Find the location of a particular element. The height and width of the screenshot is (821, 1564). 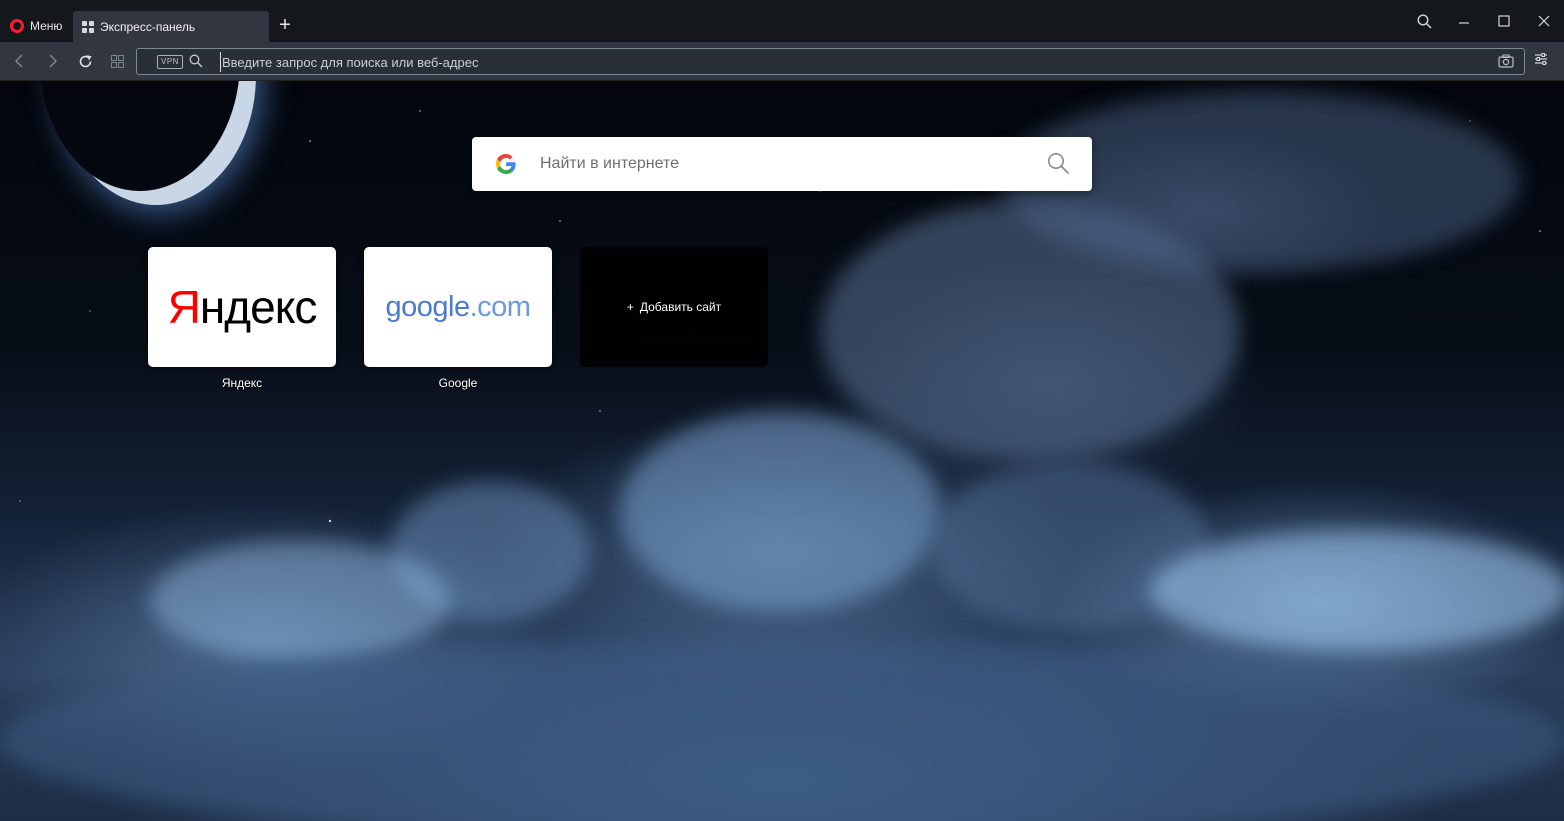

minimize-button is located at coordinates (1464, 21).